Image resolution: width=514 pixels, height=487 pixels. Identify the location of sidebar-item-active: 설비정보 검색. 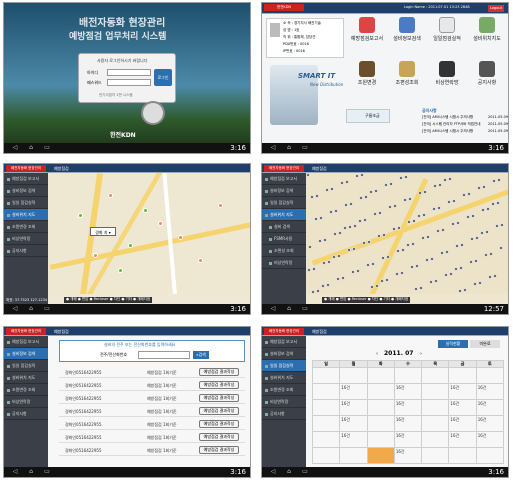
(26, 354).